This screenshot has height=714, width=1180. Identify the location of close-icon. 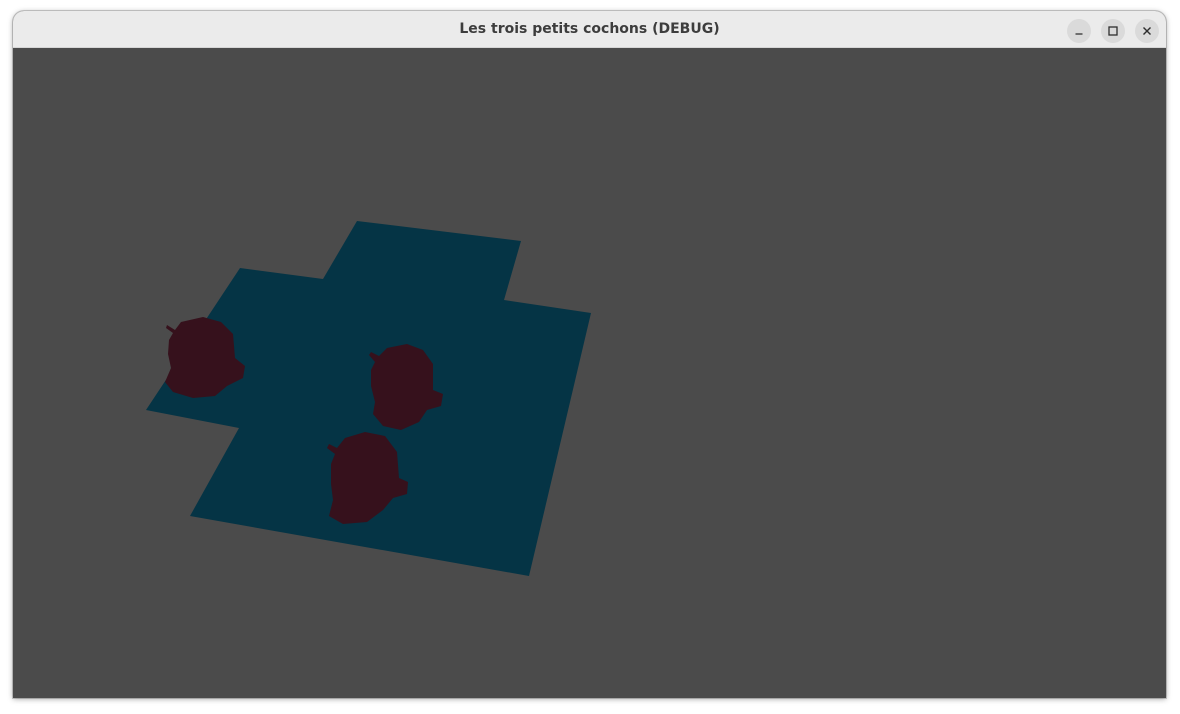
(1147, 31).